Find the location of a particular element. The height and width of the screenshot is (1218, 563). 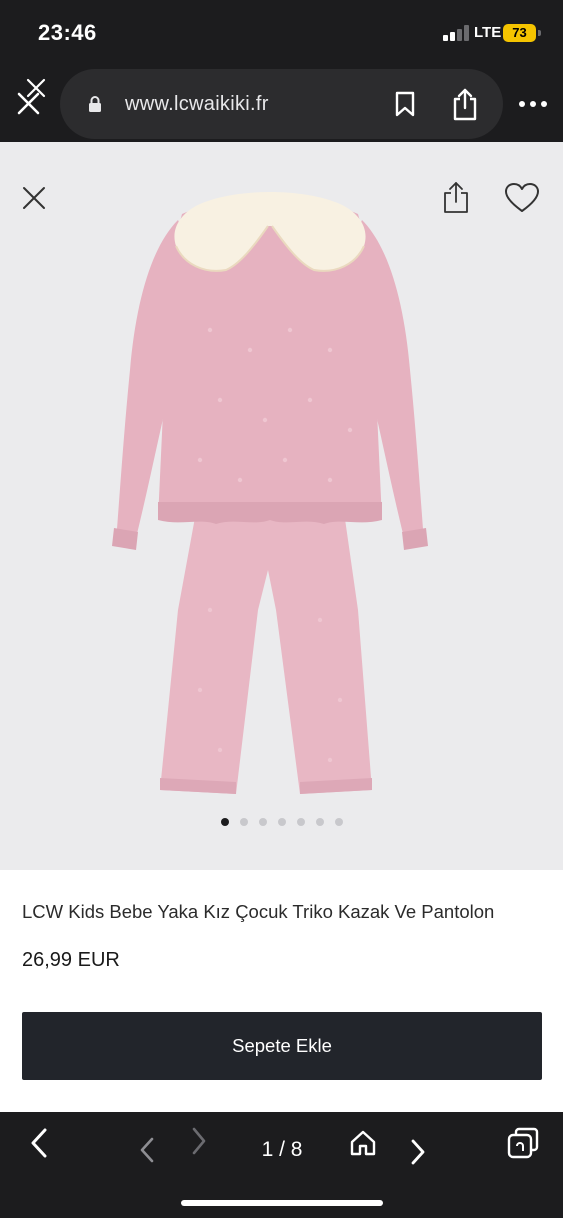

image-pagination is located at coordinates (281, 824).